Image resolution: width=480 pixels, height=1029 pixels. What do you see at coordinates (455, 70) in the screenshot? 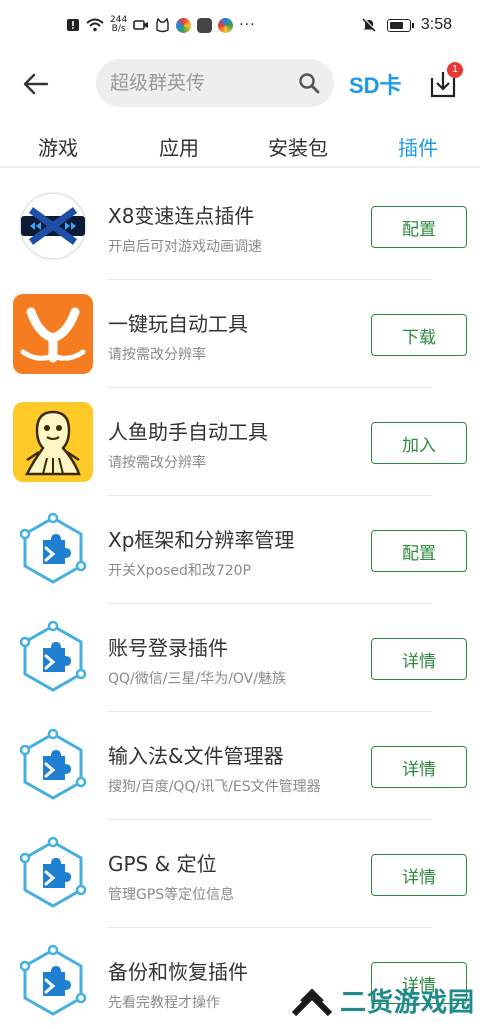
I see `download-count-badge: 1` at bounding box center [455, 70].